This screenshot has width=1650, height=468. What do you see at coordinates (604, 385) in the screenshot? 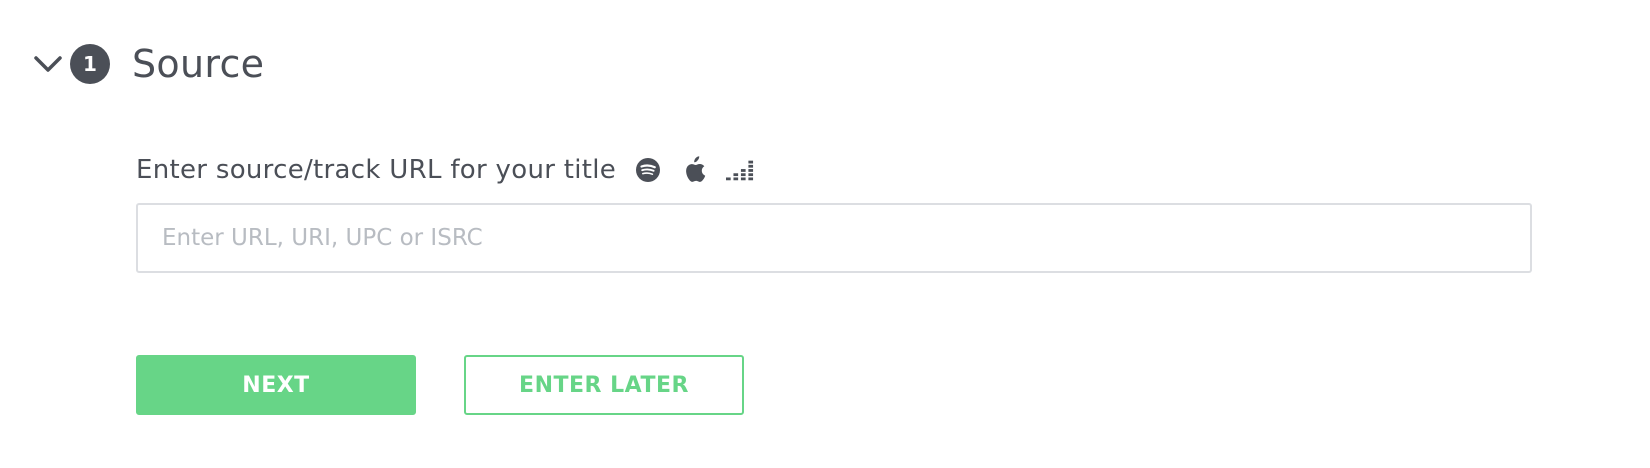
I see `enter-later-button: ENTER LATER` at bounding box center [604, 385].